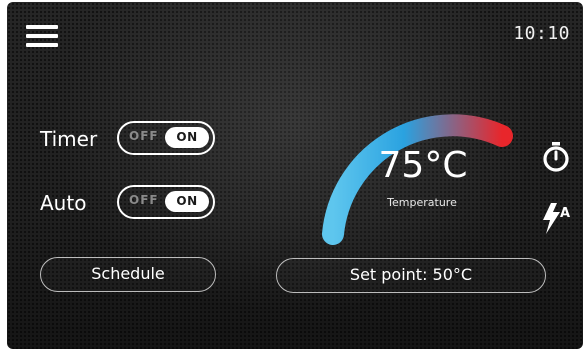  What do you see at coordinates (541, 33) in the screenshot?
I see `clock-time: 10:10` at bounding box center [541, 33].